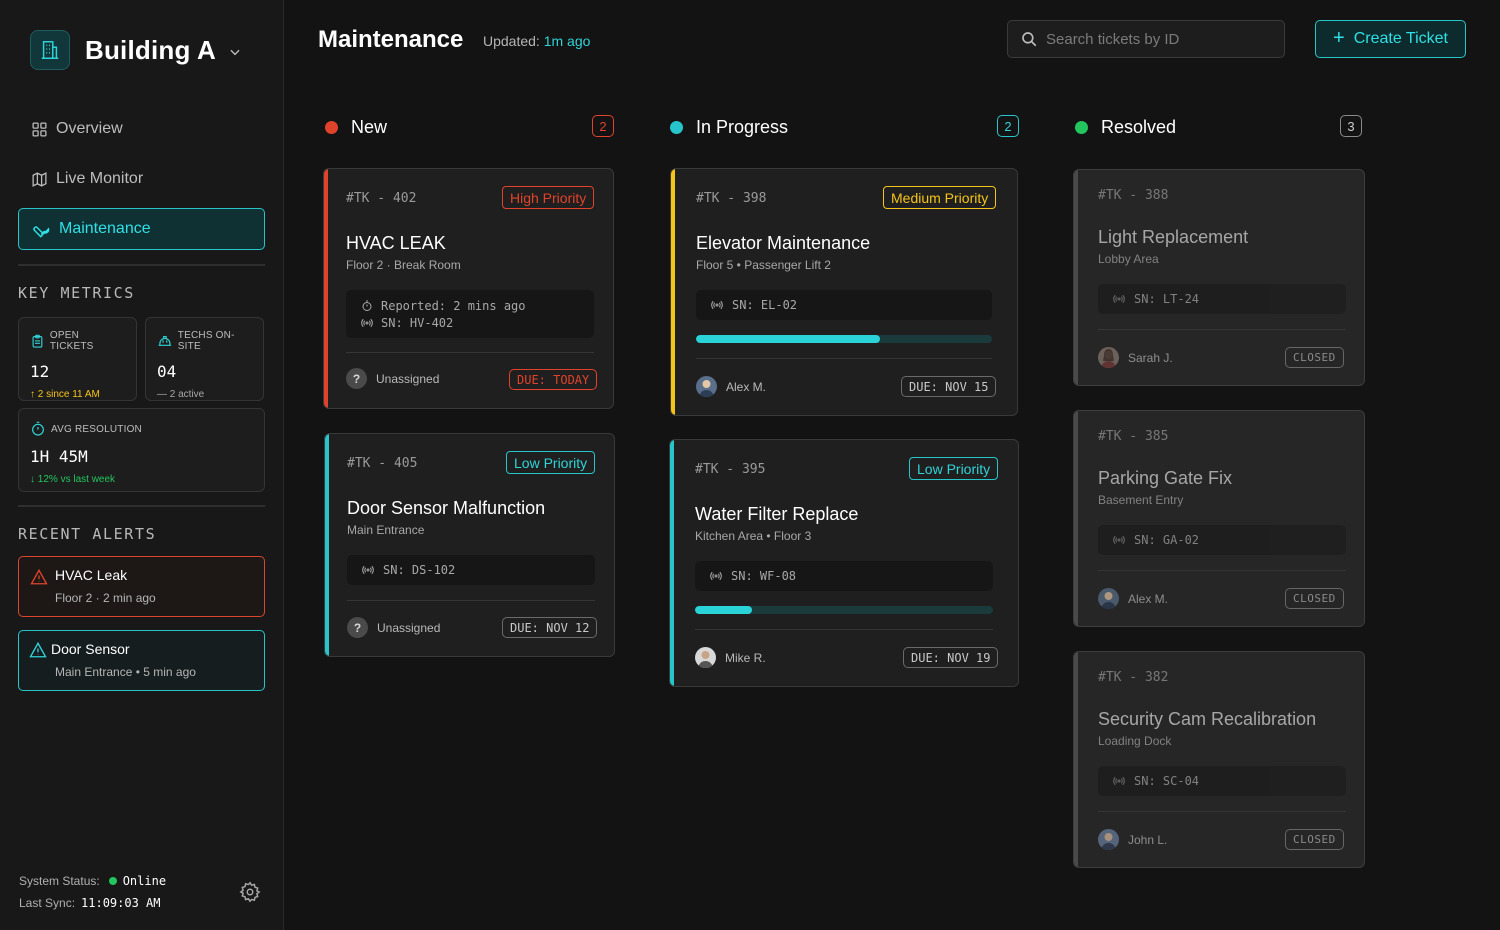  Describe the element at coordinates (250, 892) in the screenshot. I see `gear-icon` at that location.